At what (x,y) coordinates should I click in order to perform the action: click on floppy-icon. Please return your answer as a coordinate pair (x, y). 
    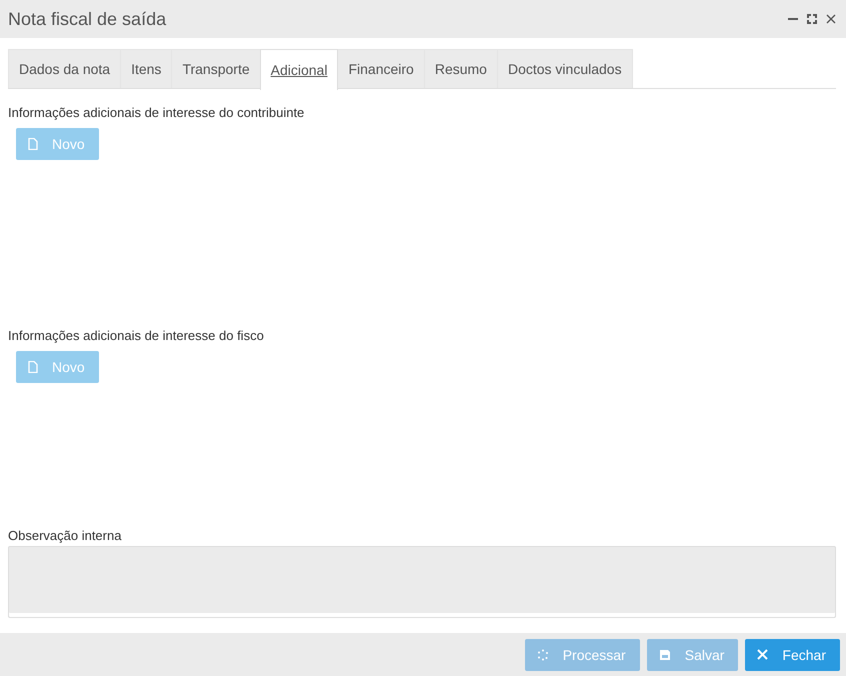
    Looking at the image, I should click on (664, 654).